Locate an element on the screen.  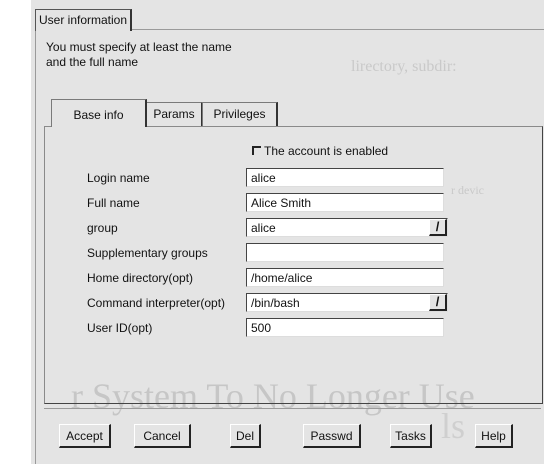
home-directory-input: /home/alice is located at coordinates (345, 277).